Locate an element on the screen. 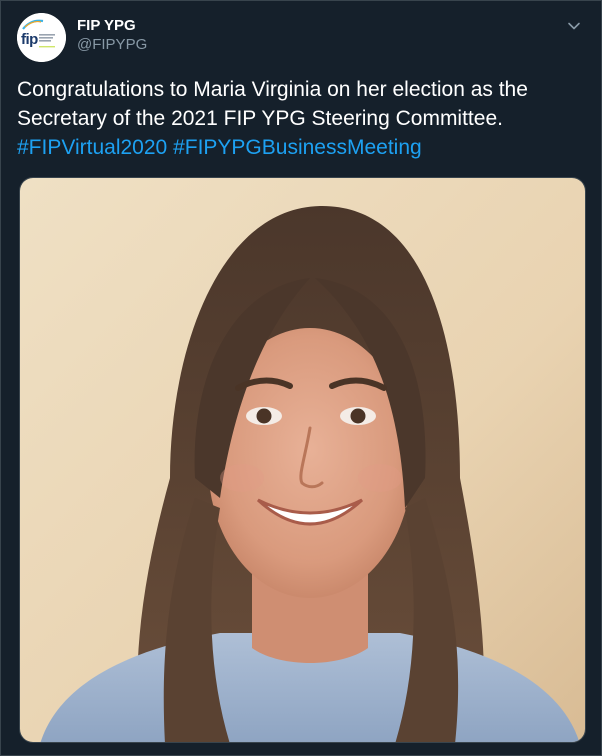 This screenshot has height=756, width=602. avatar: fip is located at coordinates (41, 37).